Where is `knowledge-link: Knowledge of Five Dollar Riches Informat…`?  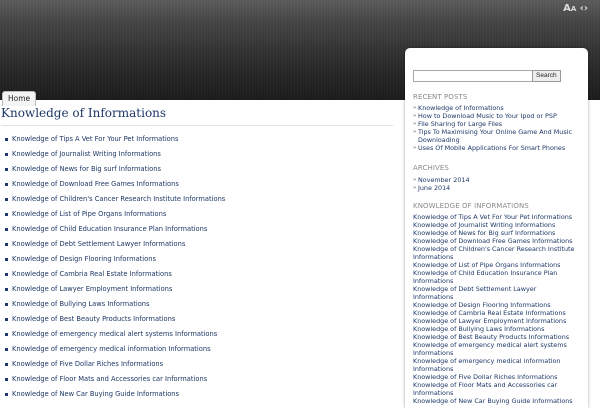 knowledge-link: Knowledge of Five Dollar Riches Informat… is located at coordinates (495, 377).